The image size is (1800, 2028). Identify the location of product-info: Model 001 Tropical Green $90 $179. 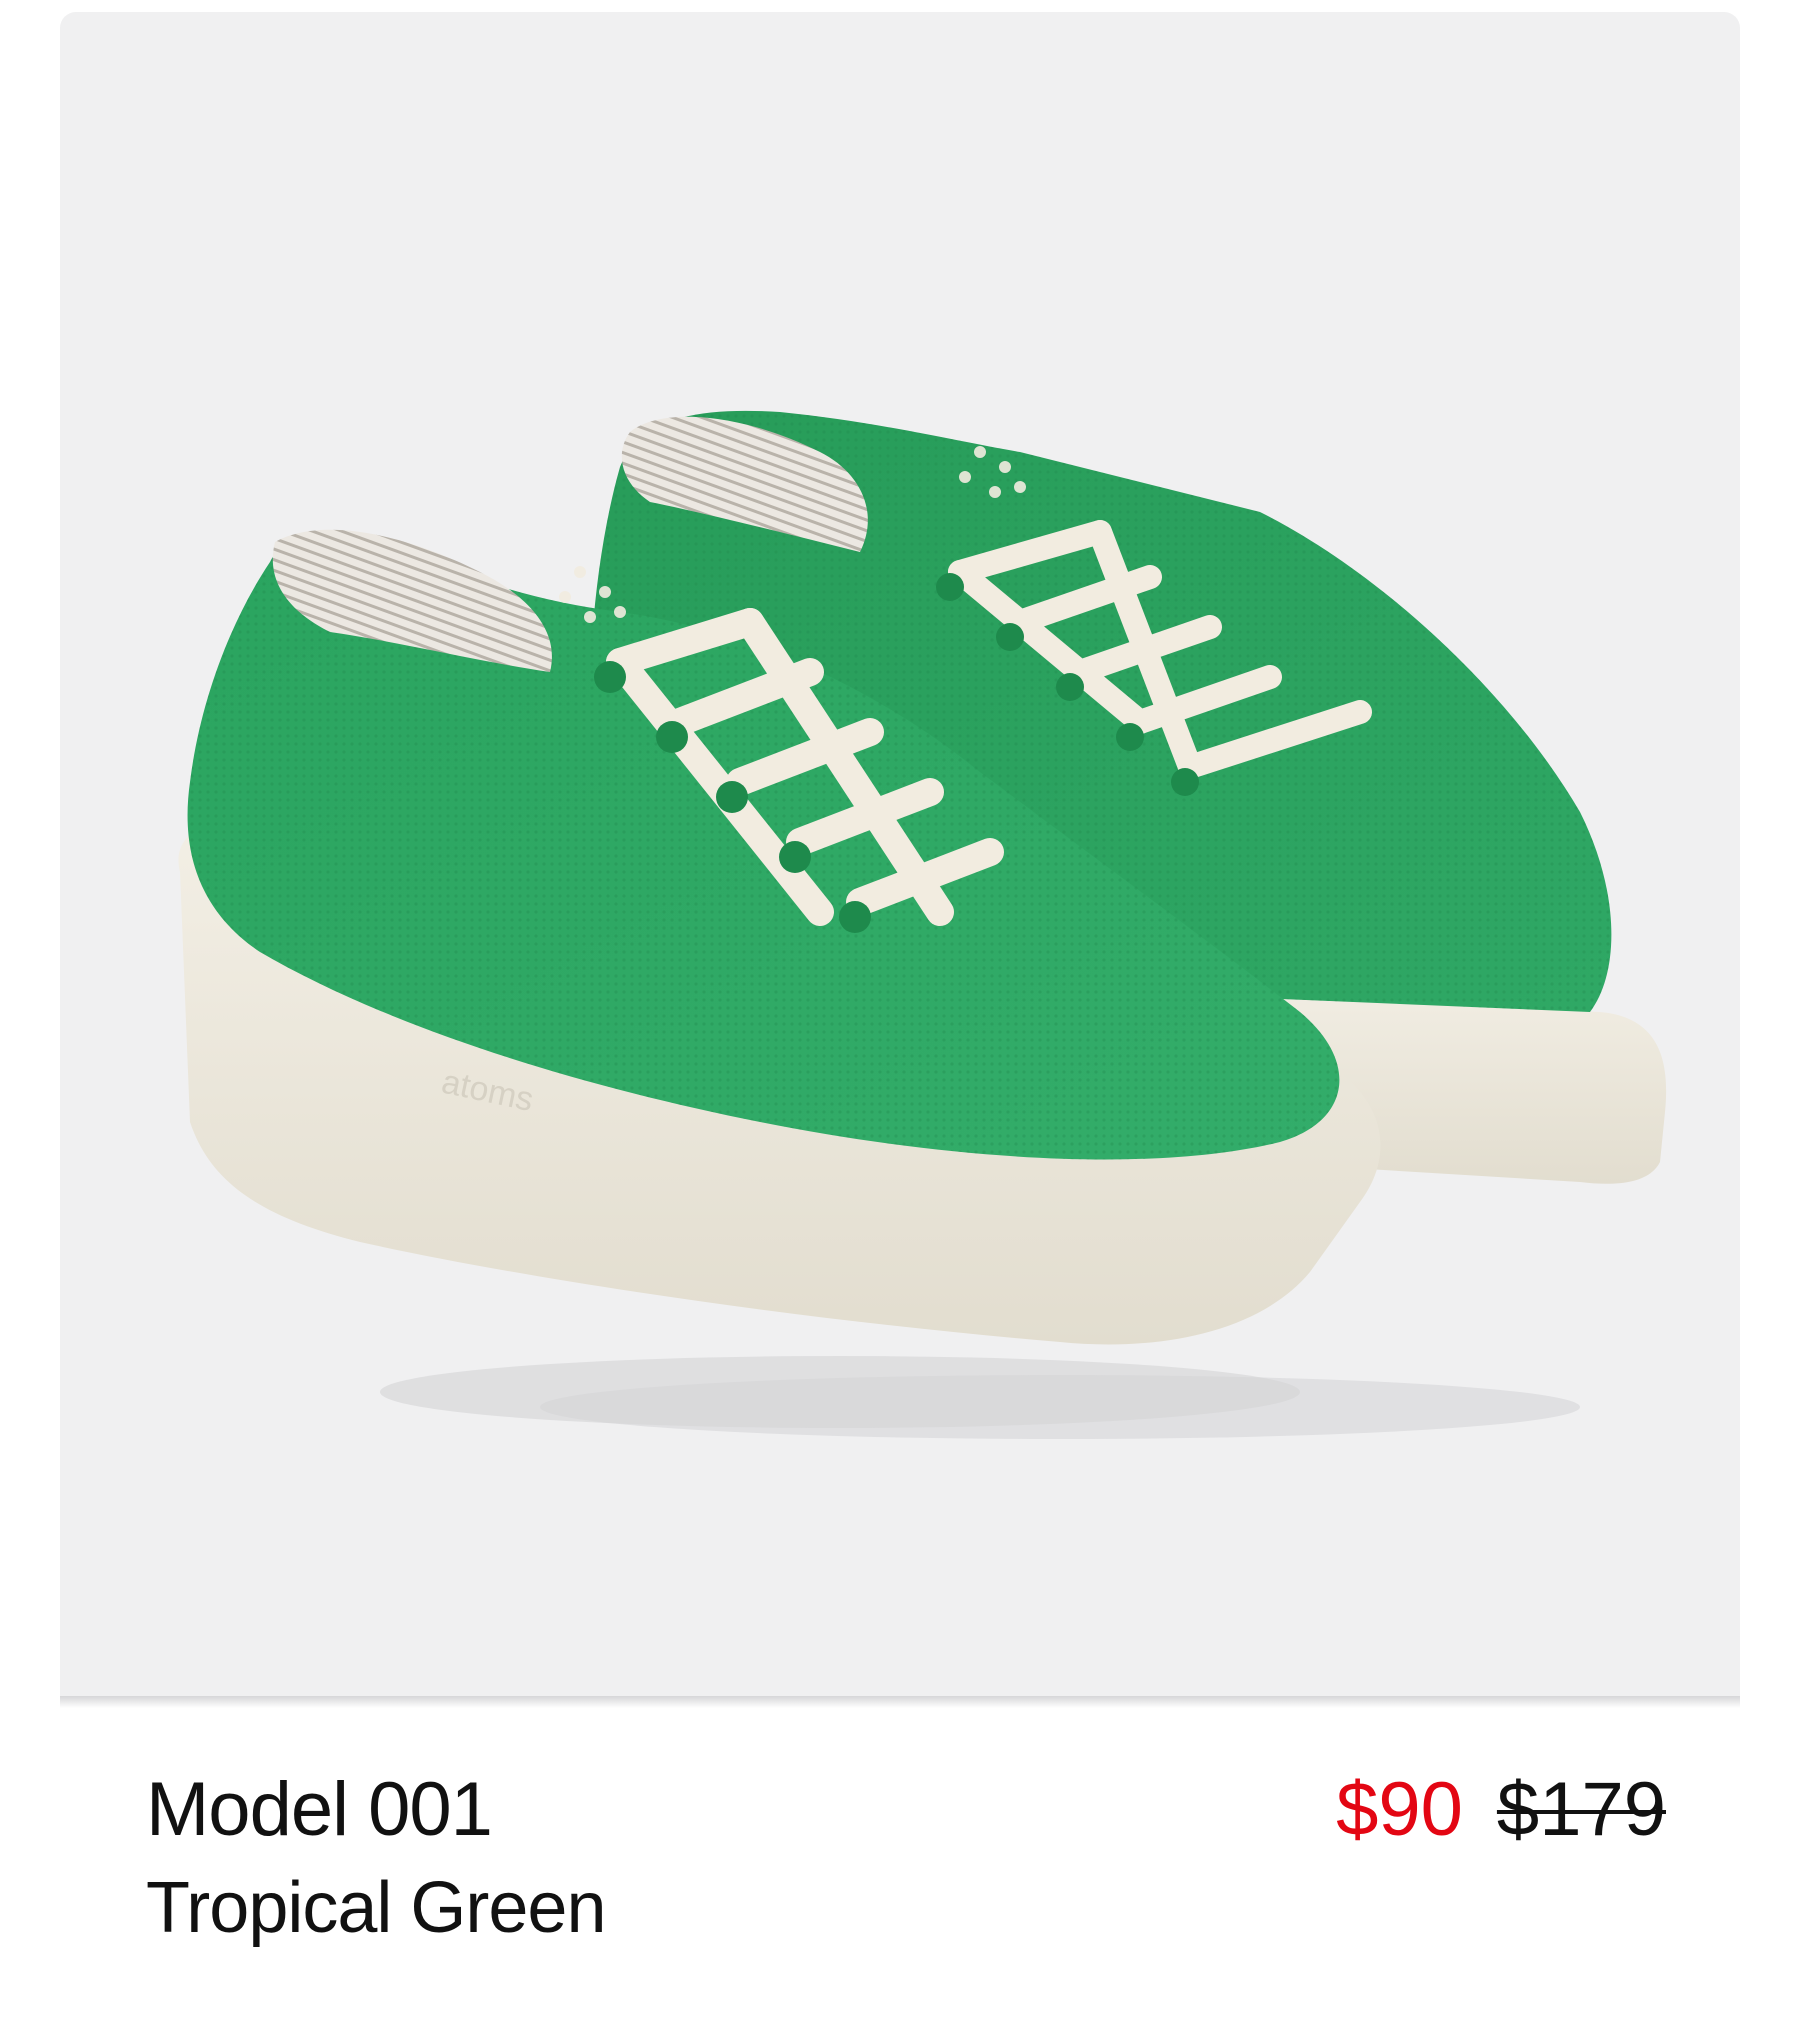
(906, 1875).